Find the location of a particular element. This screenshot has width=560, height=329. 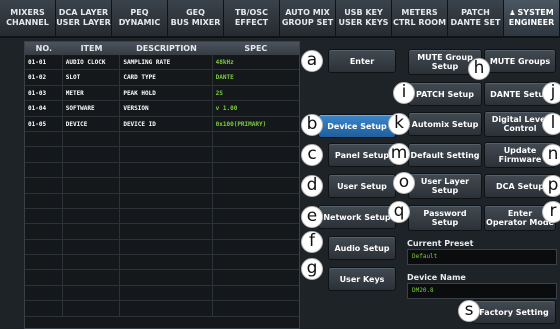

button-label-line2: Operator Mode is located at coordinates (520, 222).